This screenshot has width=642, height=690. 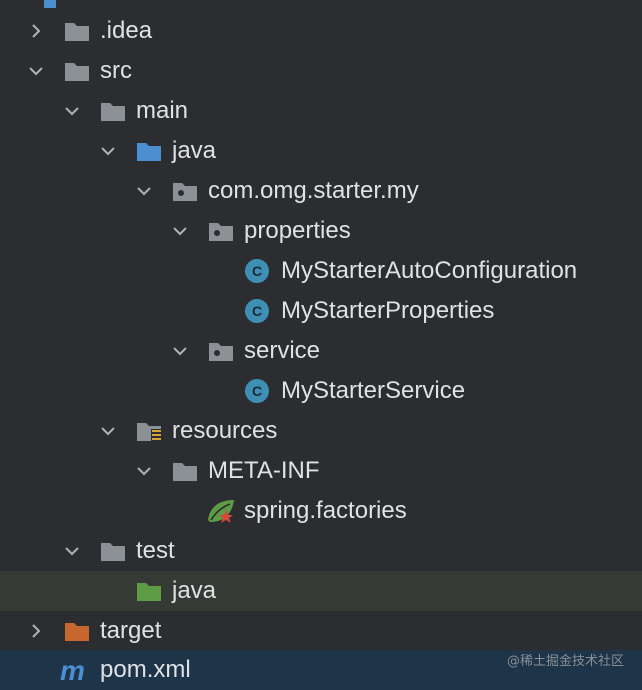 I want to click on source-folder-icon, so click(x=149, y=152).